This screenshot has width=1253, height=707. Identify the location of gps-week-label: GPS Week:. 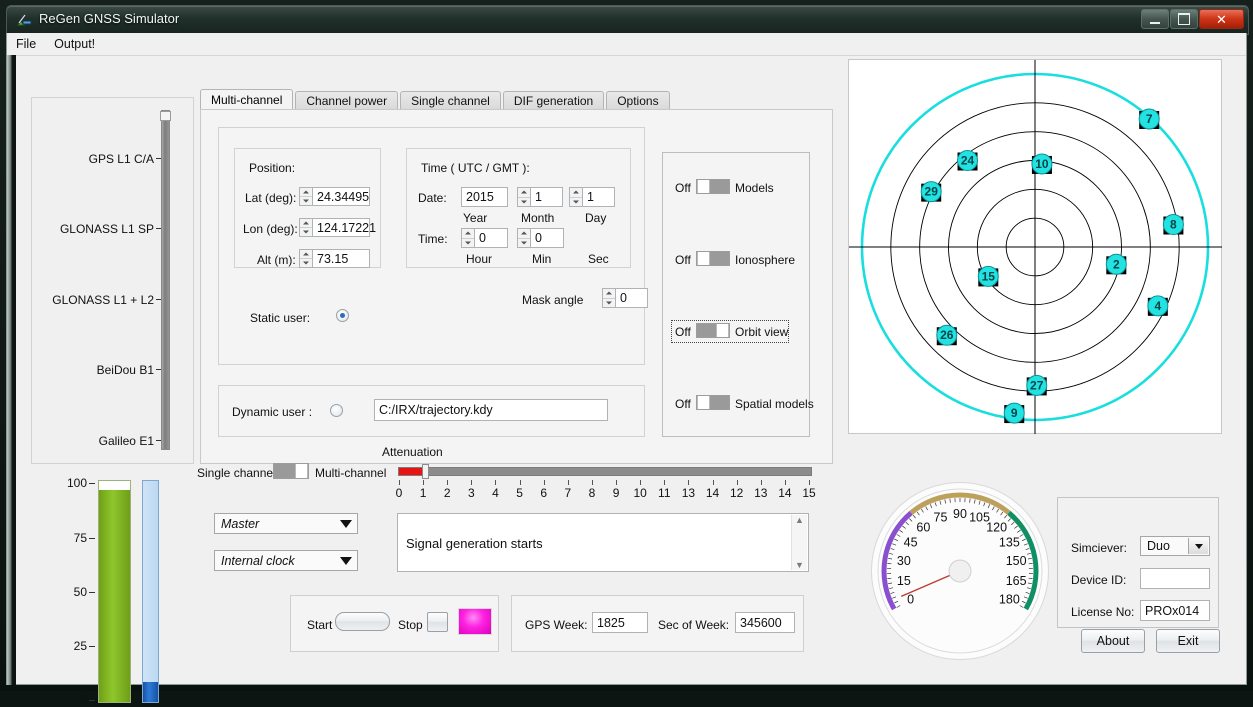
(556, 625).